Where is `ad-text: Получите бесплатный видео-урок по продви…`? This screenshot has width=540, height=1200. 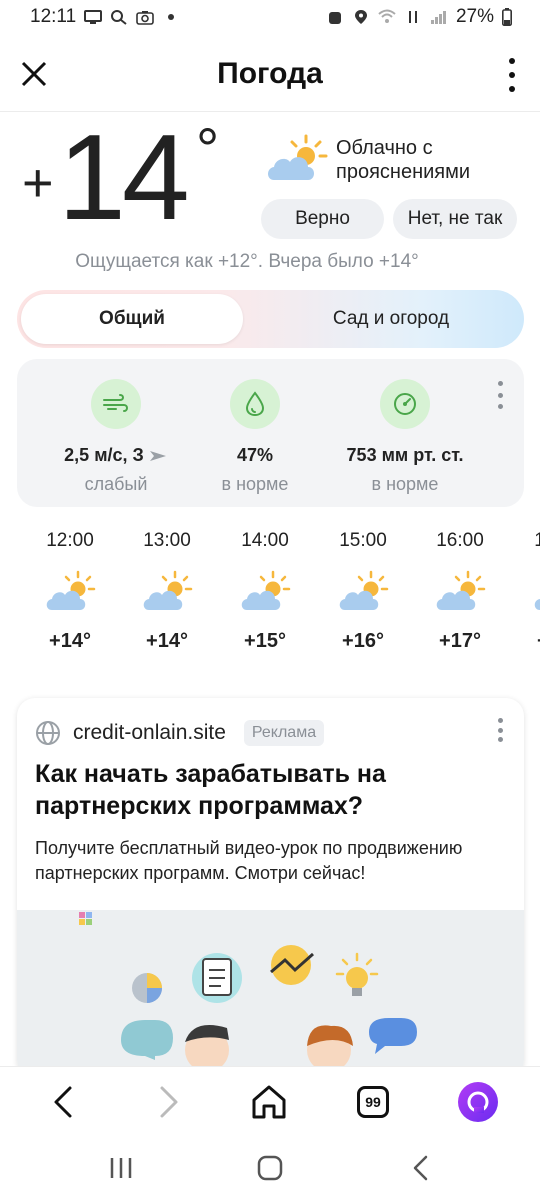
ad-text: Получите бесплатный видео-урок по продви… is located at coordinates (249, 860).